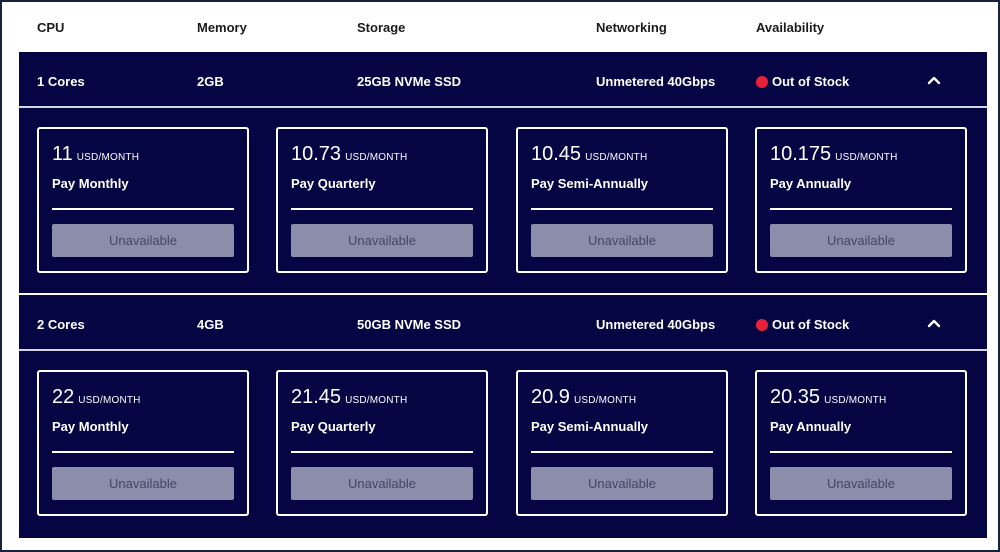 This screenshot has height=552, width=1000. What do you see at coordinates (63, 397) in the screenshot?
I see `price-value: 22` at bounding box center [63, 397].